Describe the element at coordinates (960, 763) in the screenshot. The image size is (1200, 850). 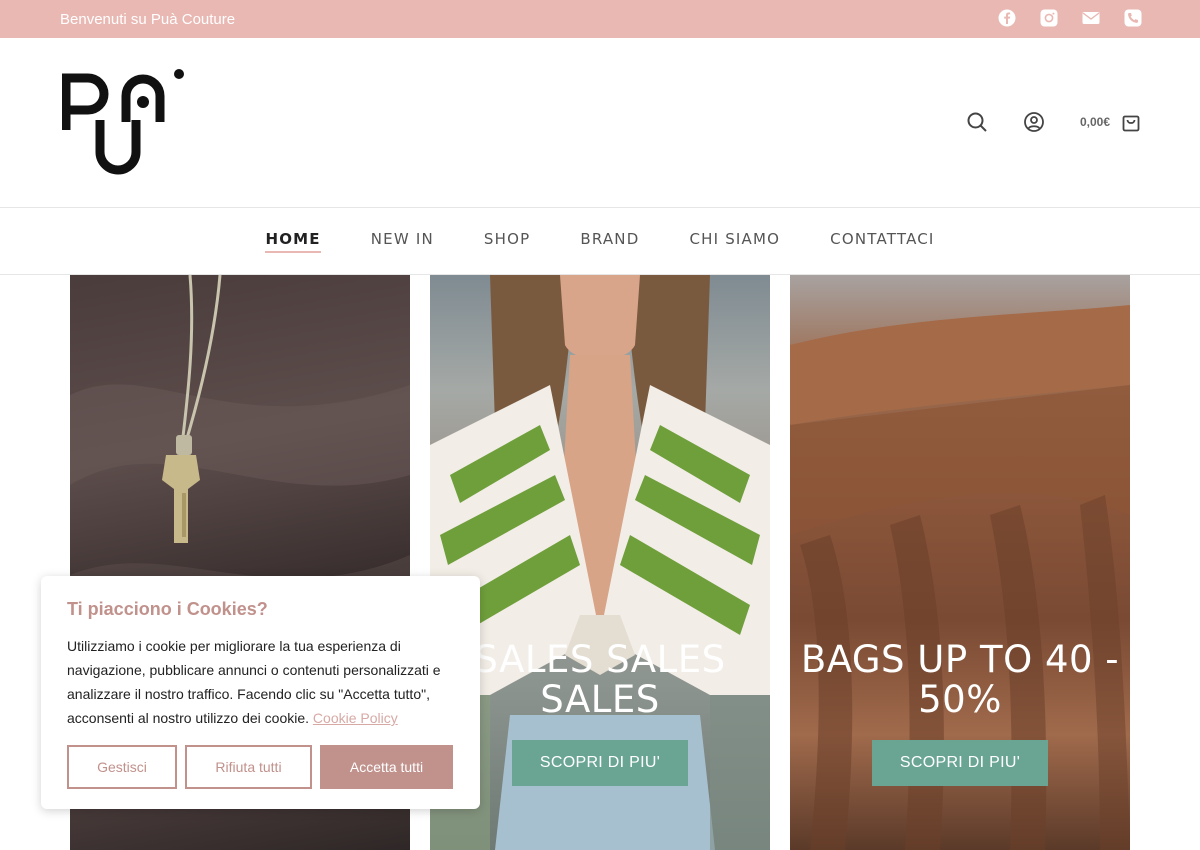
I see `bags-cta-button: SCOPRI DI PIU'` at that location.